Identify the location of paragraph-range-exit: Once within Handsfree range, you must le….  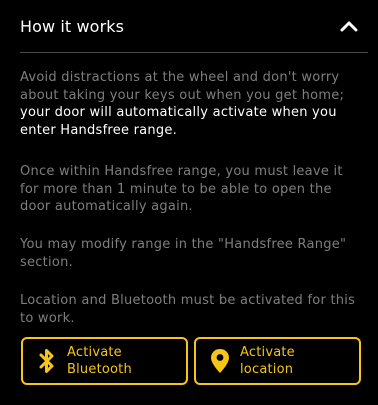
(181, 189).